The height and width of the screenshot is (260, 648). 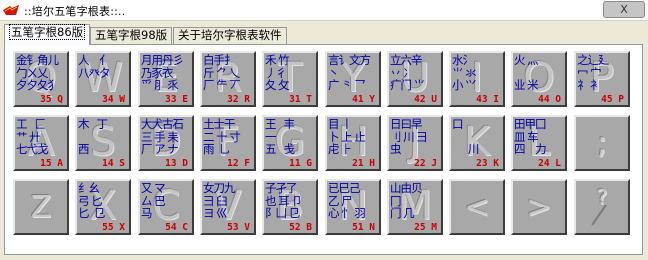 What do you see at coordinates (219, 200) in the screenshot?
I see `key-roots: 女刀九 彐 臼 ヨ 巛` at bounding box center [219, 200].